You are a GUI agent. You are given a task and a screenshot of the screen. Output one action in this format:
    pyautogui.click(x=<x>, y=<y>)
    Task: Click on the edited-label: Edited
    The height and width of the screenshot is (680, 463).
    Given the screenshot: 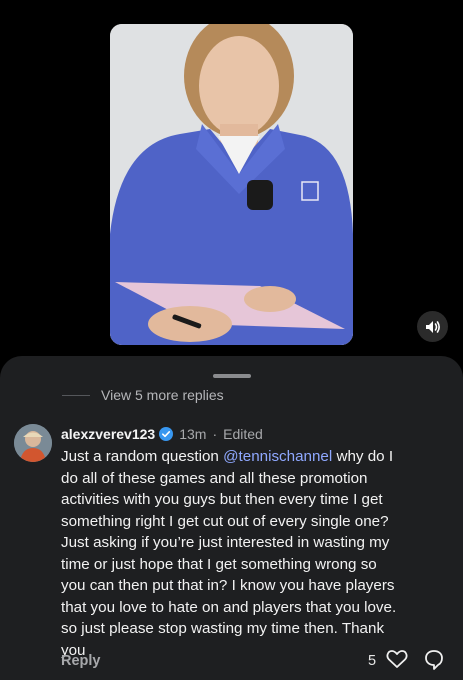 What is the action you would take?
    pyautogui.click(x=243, y=434)
    